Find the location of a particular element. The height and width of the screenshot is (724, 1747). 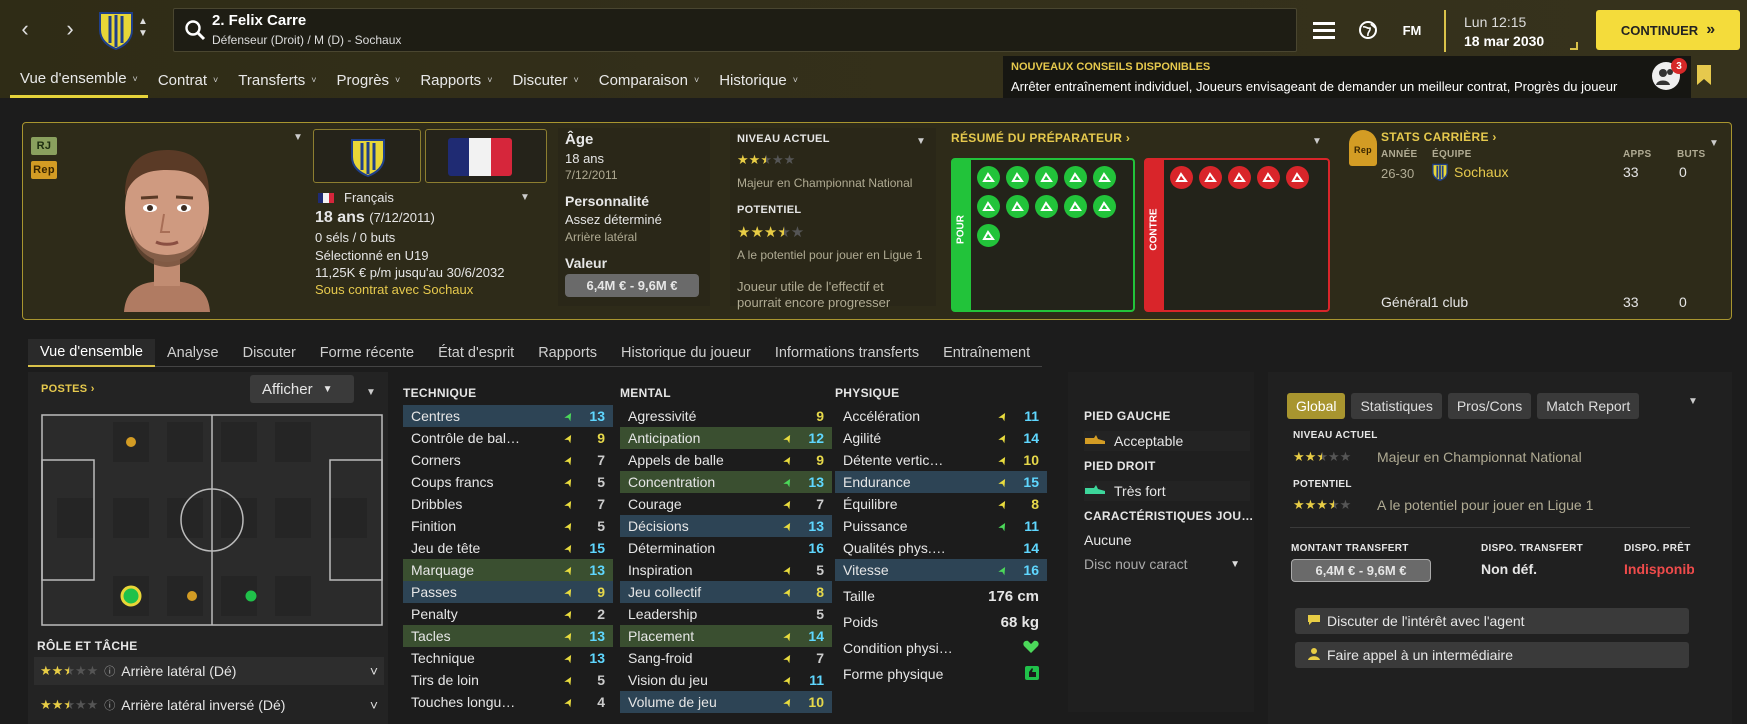

attr-agressivite: Agressivité 9 is located at coordinates (726, 416).